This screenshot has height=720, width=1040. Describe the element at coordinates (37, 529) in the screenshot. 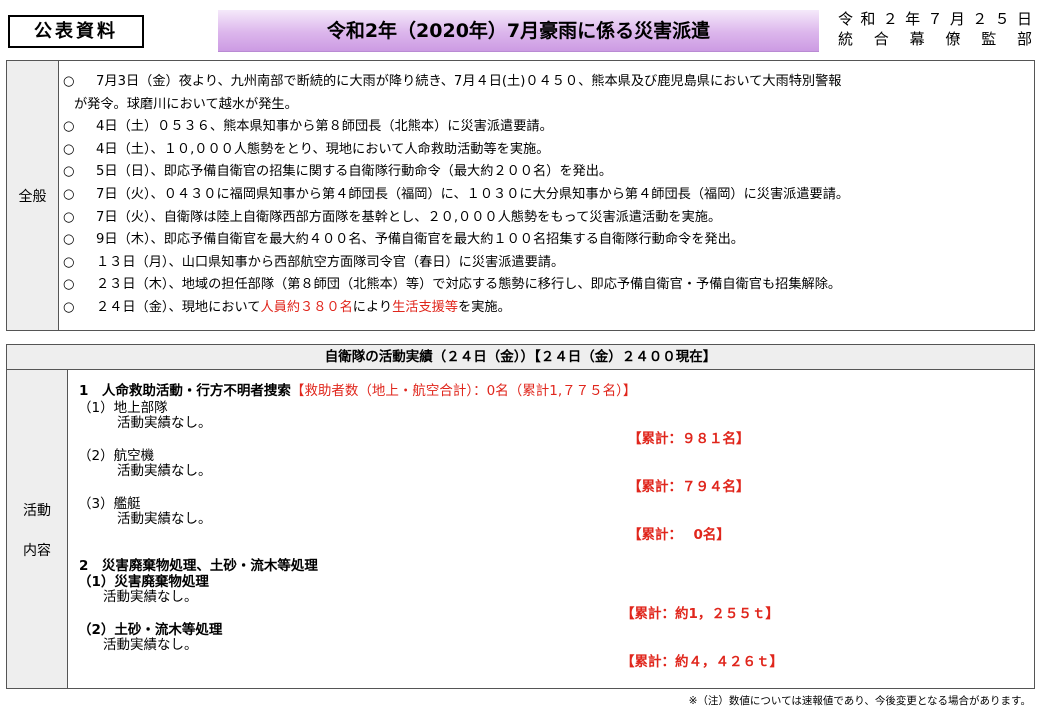

I see `activity-label: 活動 内容` at that location.